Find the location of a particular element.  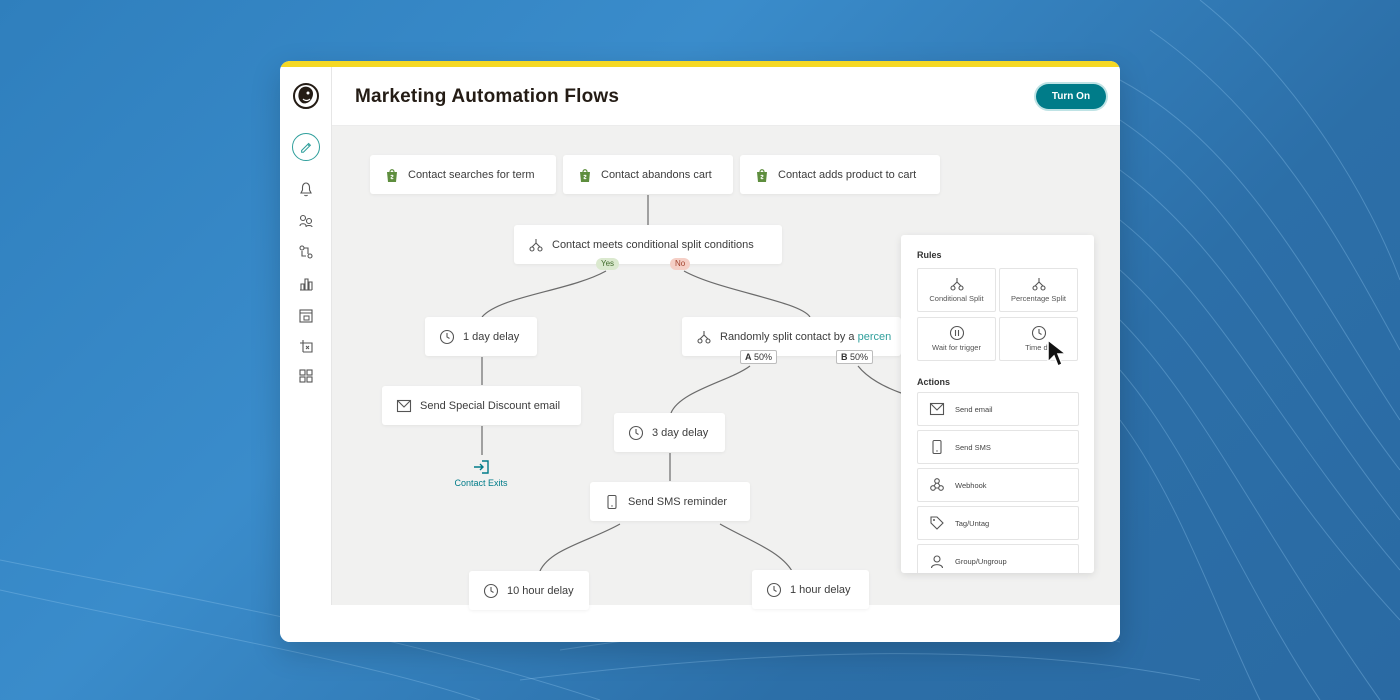

page-title: Marketing Automation Flows is located at coordinates (487, 96).